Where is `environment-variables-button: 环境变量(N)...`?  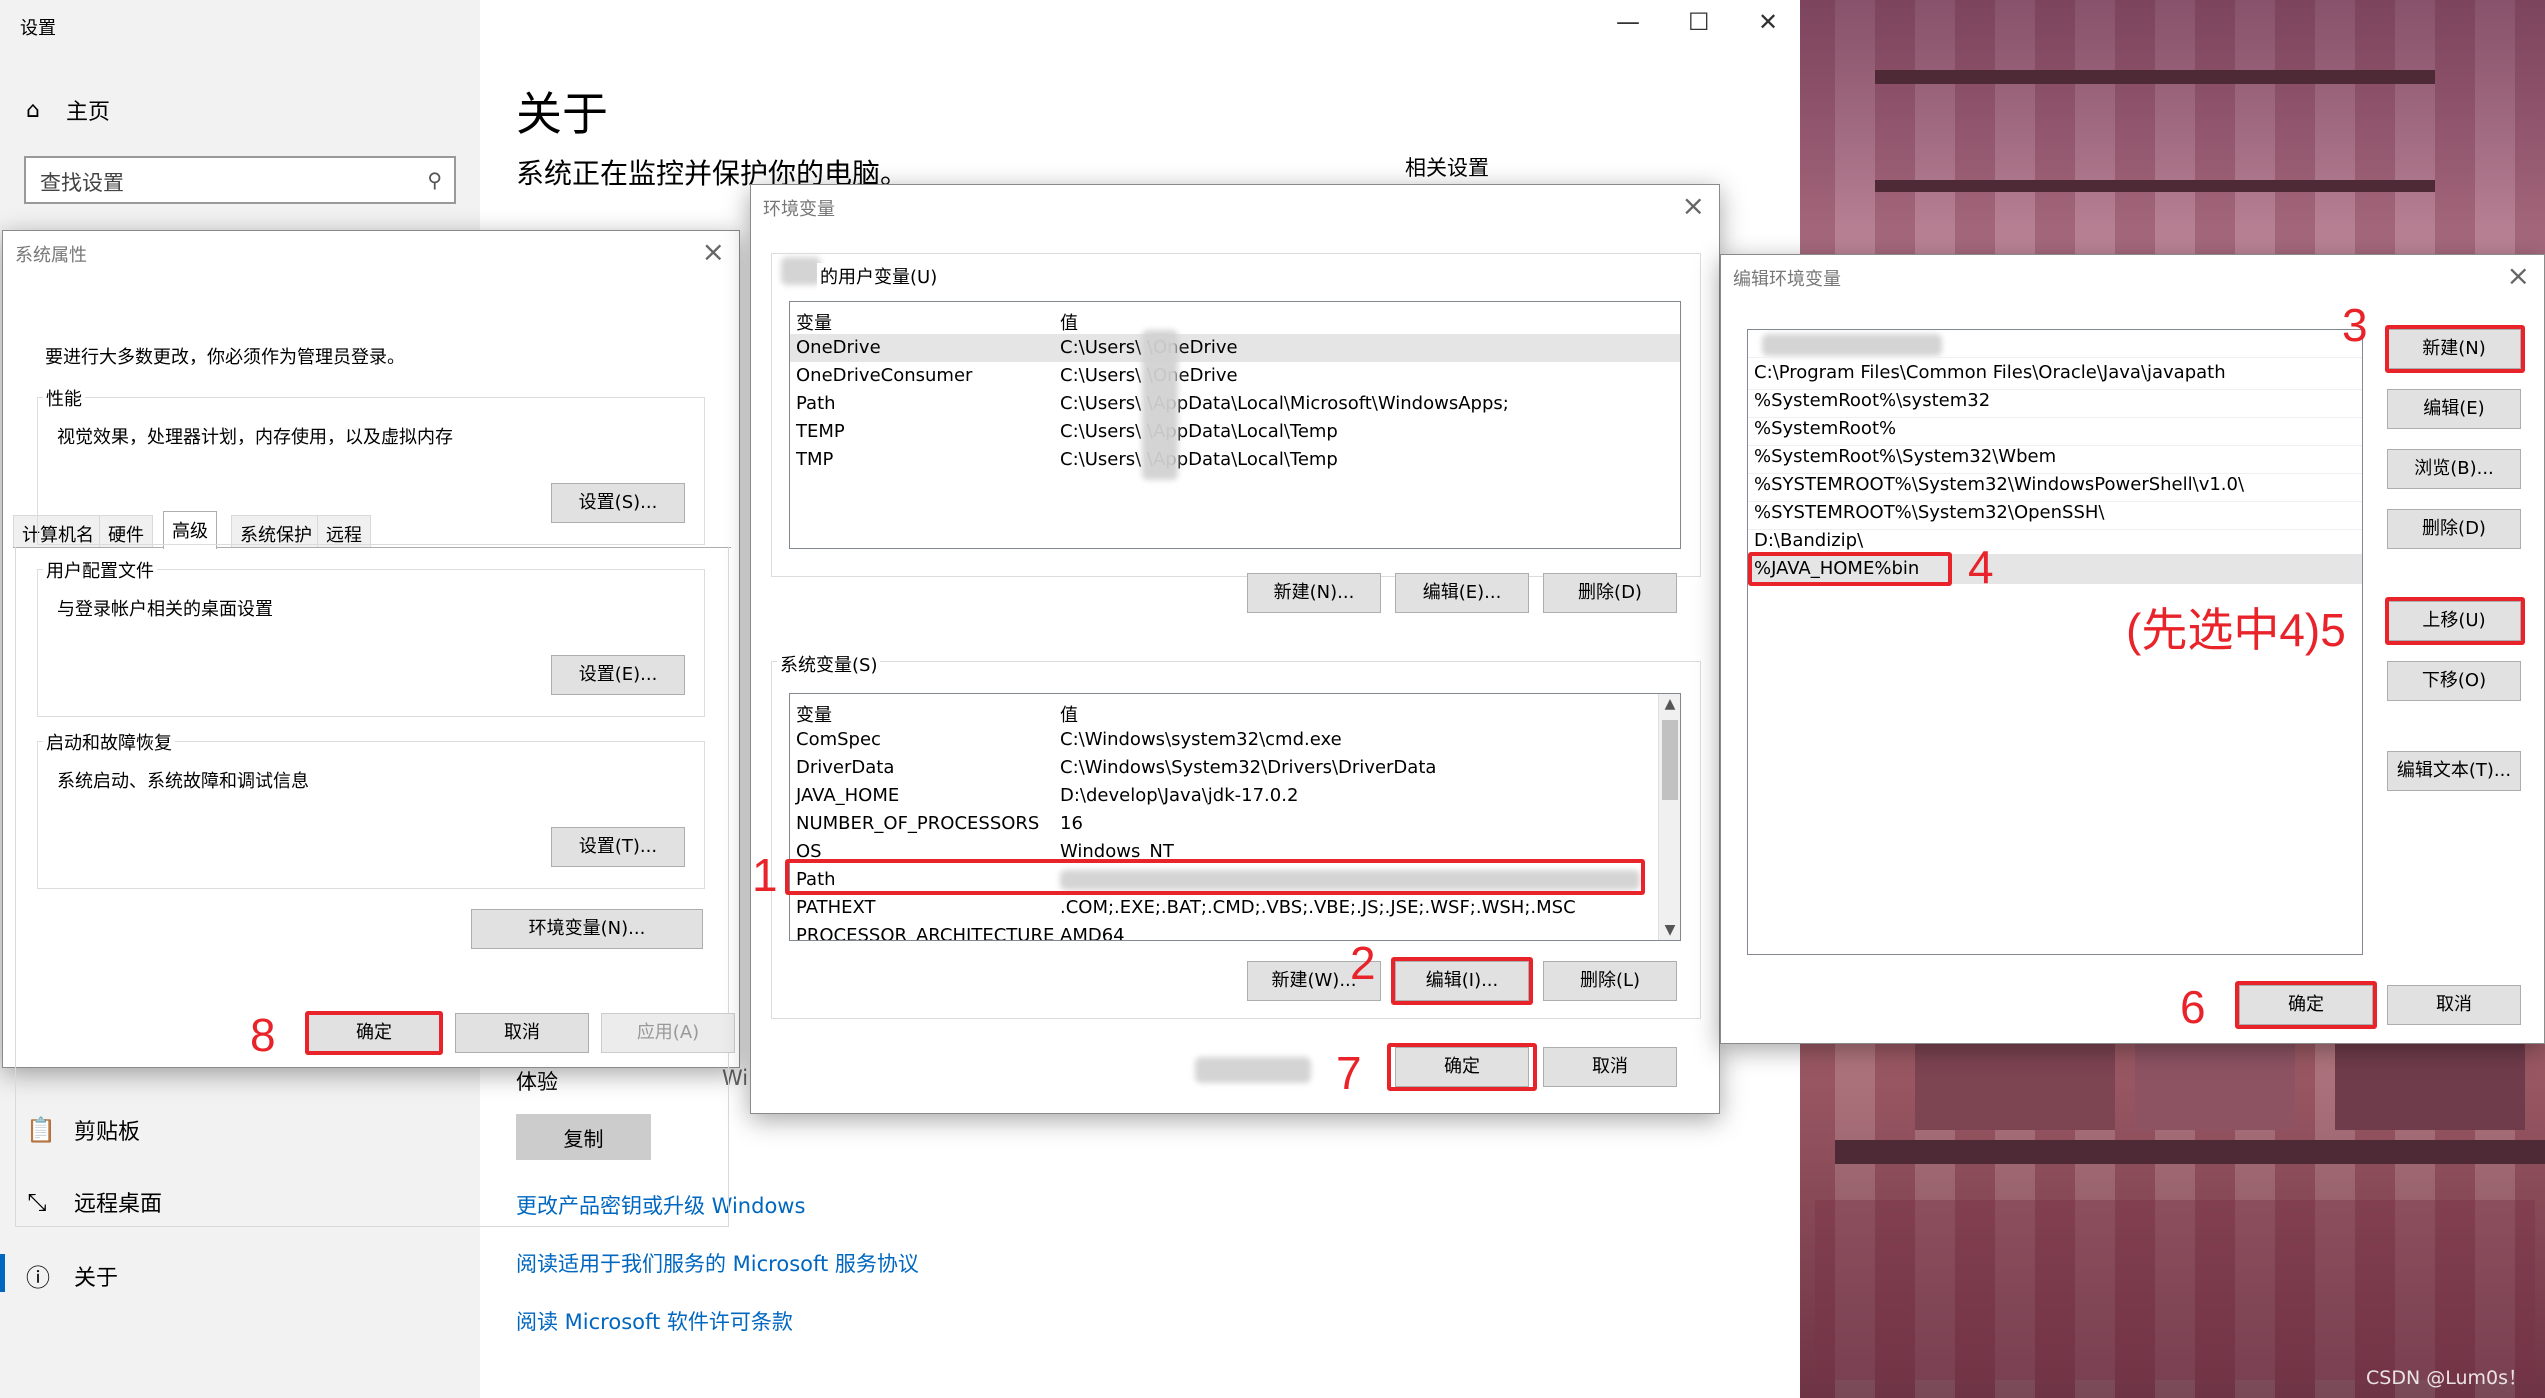
environment-variables-button: 环境变量(N)... is located at coordinates (587, 929).